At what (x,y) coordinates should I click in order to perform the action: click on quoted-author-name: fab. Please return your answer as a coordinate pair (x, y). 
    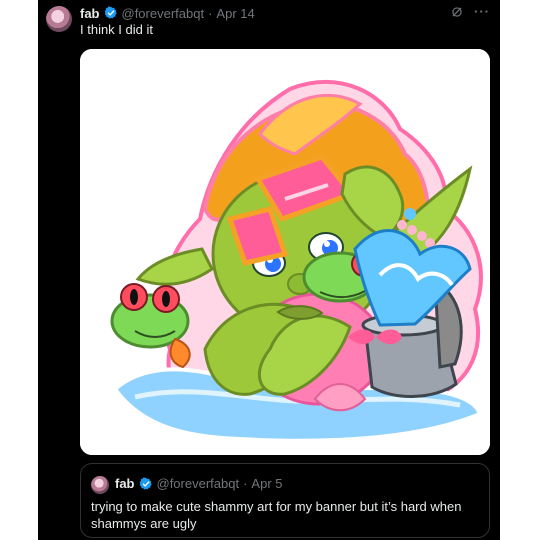
    Looking at the image, I should click on (125, 483).